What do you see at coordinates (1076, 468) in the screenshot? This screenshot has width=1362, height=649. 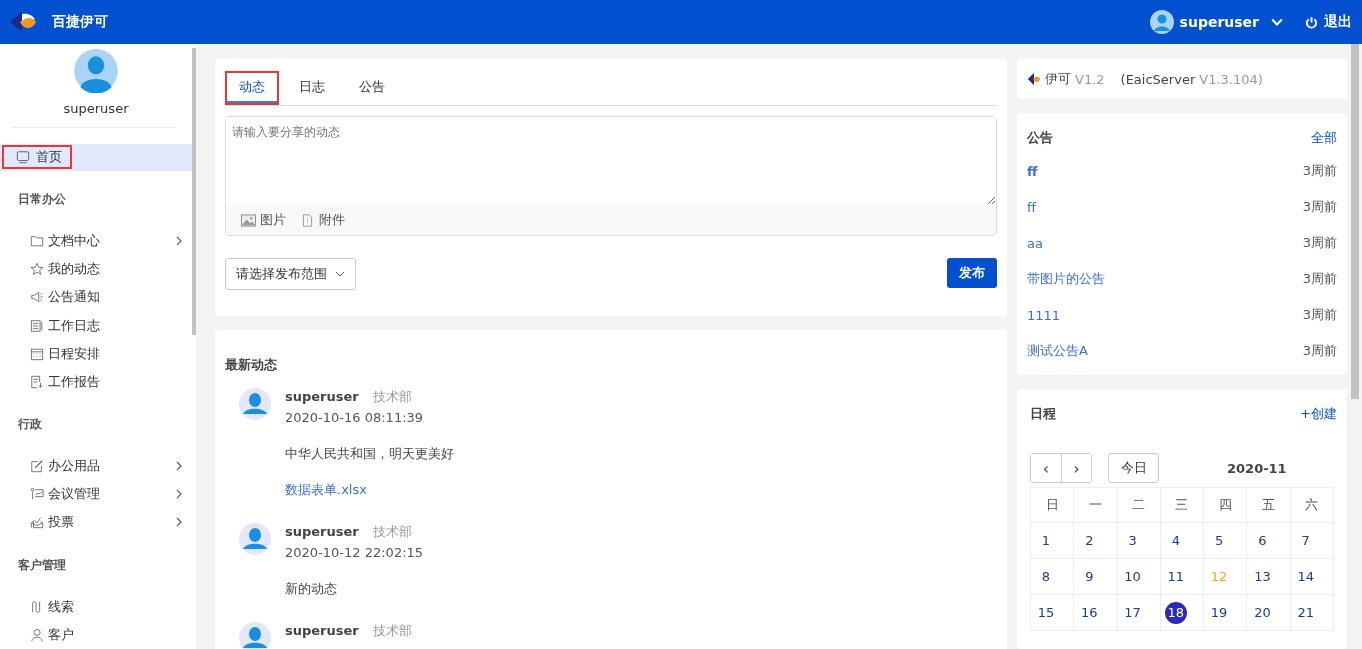 I see `next-button: ›` at bounding box center [1076, 468].